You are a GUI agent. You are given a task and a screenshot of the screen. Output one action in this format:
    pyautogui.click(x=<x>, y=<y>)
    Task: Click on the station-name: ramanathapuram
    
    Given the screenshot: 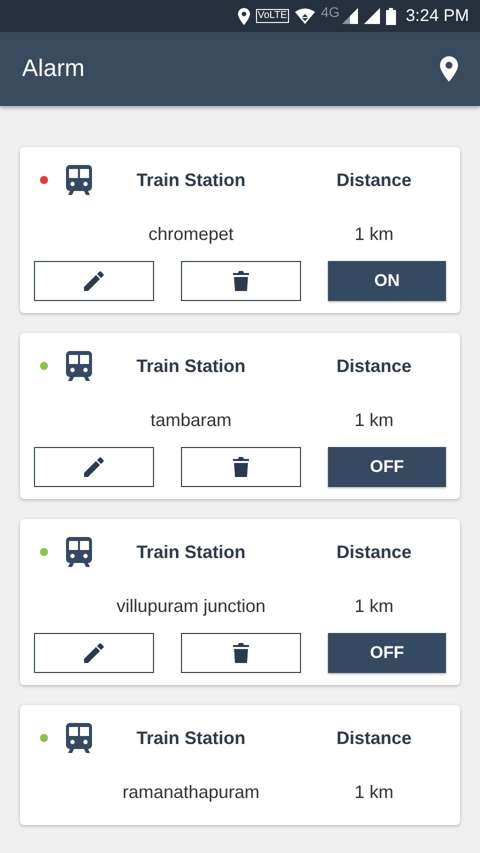 What is the action you would take?
    pyautogui.click(x=191, y=792)
    